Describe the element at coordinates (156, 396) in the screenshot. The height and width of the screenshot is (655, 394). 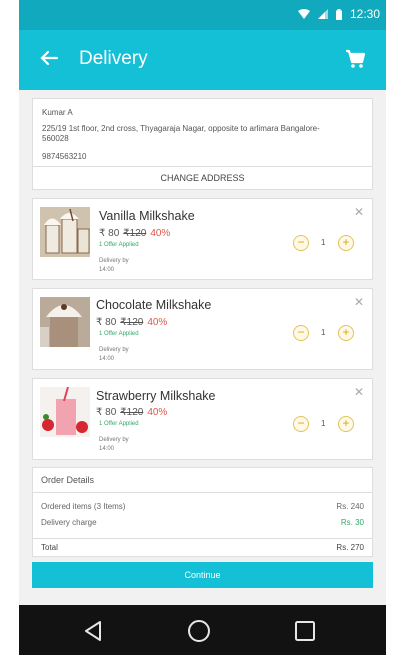
I see `product-name: Strawberry Milkshake` at that location.